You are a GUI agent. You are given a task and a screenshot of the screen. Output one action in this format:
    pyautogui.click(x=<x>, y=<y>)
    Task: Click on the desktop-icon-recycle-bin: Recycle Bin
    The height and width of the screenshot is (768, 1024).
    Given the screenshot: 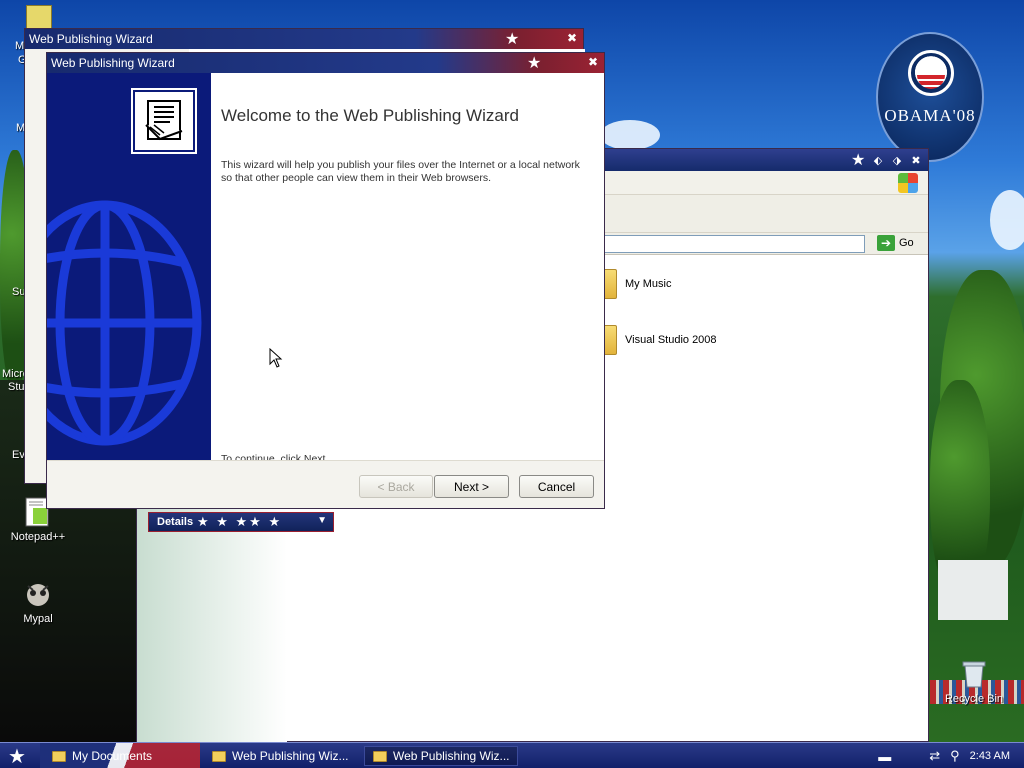 What is the action you would take?
    pyautogui.click(x=974, y=681)
    